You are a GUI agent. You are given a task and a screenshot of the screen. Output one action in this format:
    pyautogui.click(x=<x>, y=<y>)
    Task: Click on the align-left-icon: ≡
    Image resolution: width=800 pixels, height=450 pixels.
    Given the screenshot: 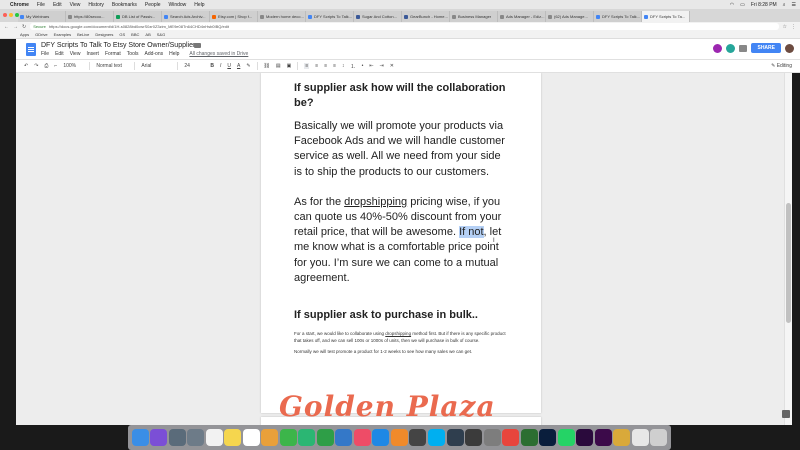 What is the action you would take?
    pyautogui.click(x=307, y=66)
    